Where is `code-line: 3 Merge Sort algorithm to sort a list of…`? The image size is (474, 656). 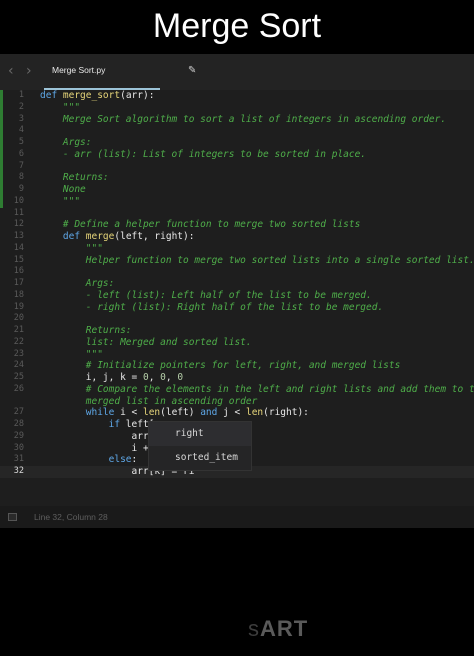
code-line: 3 Merge Sort algorithm to sort a list of… is located at coordinates (237, 119).